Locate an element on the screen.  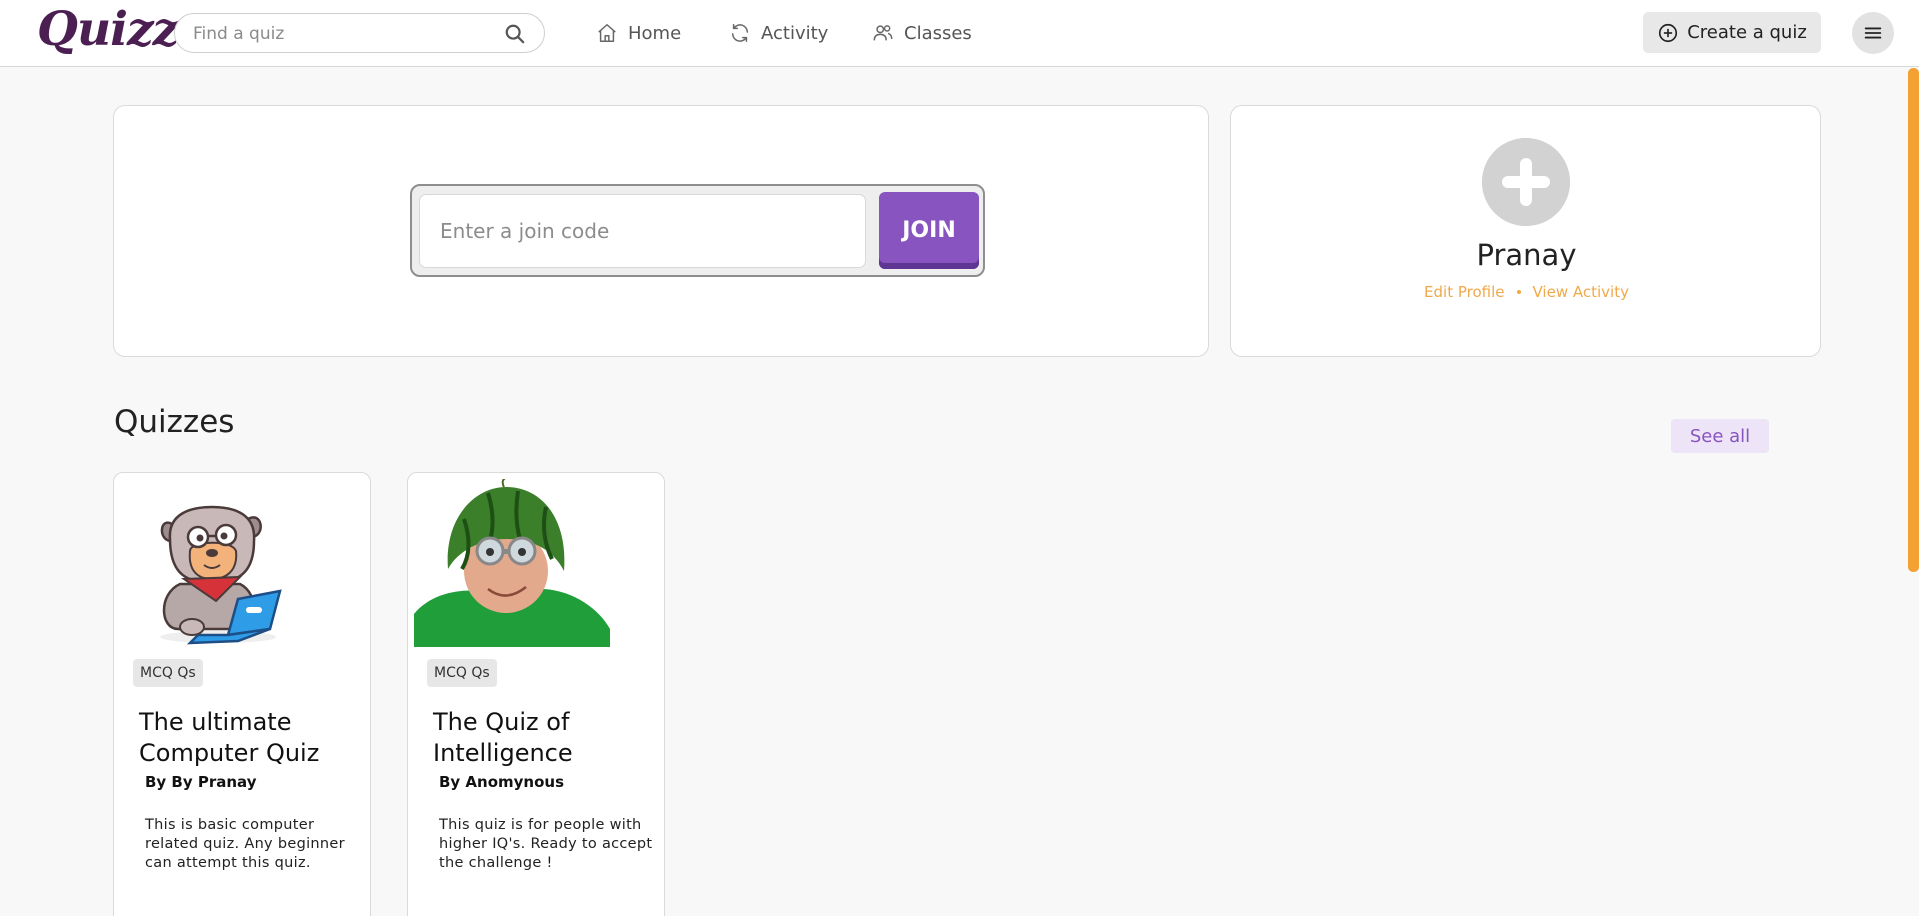
view-activity-link: View Activity is located at coordinates (1581, 292).